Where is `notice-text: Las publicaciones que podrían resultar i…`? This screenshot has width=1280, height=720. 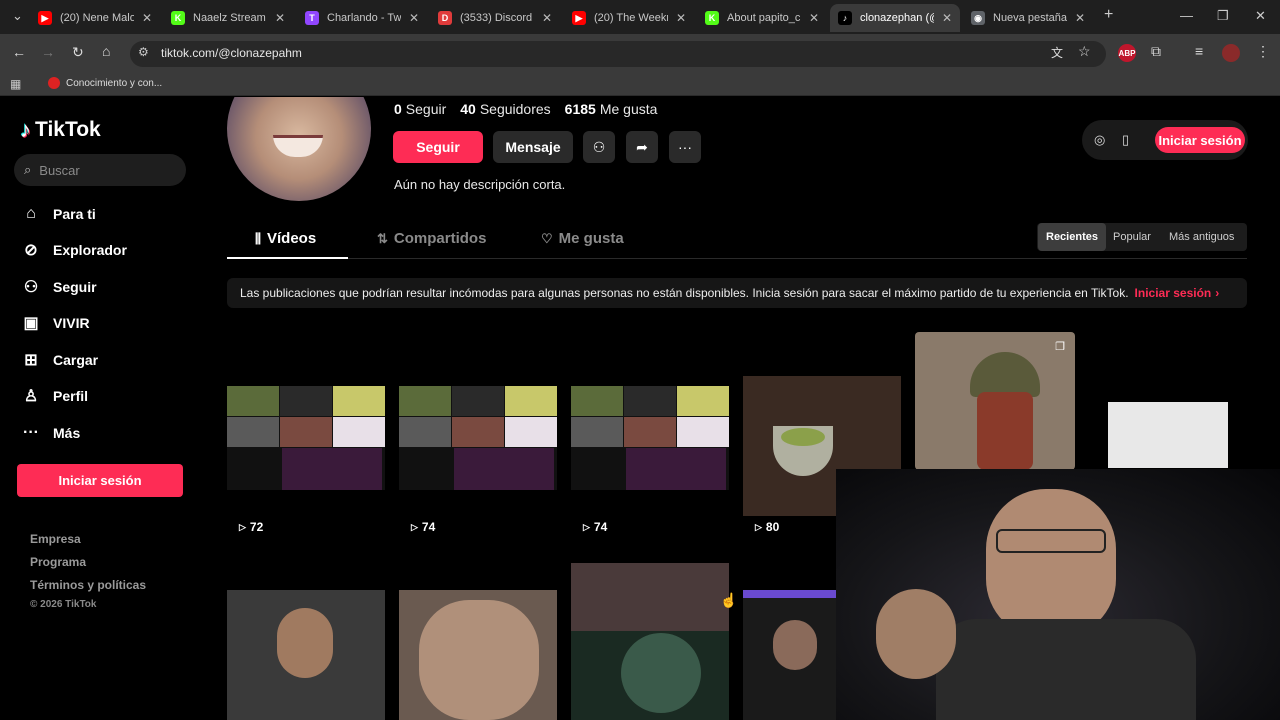
notice-text: Las publicaciones que podrían resultar i… is located at coordinates (684, 293).